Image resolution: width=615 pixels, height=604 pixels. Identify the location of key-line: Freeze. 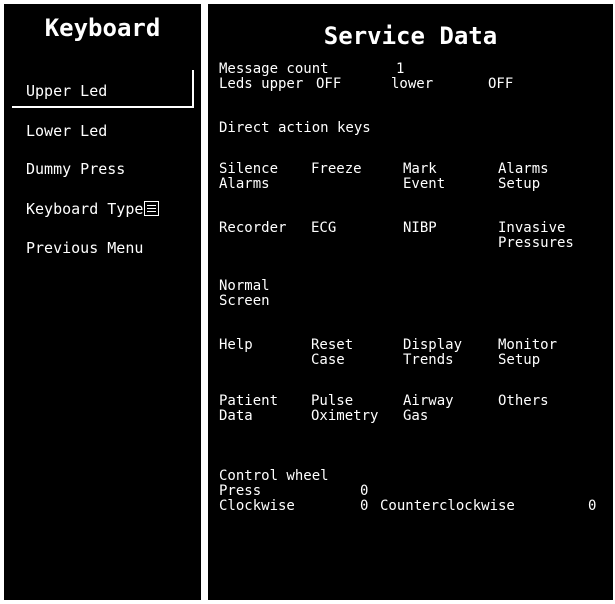
(336, 169).